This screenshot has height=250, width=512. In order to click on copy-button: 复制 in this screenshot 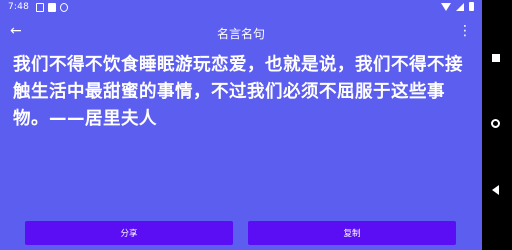, I will do `click(352, 233)`.